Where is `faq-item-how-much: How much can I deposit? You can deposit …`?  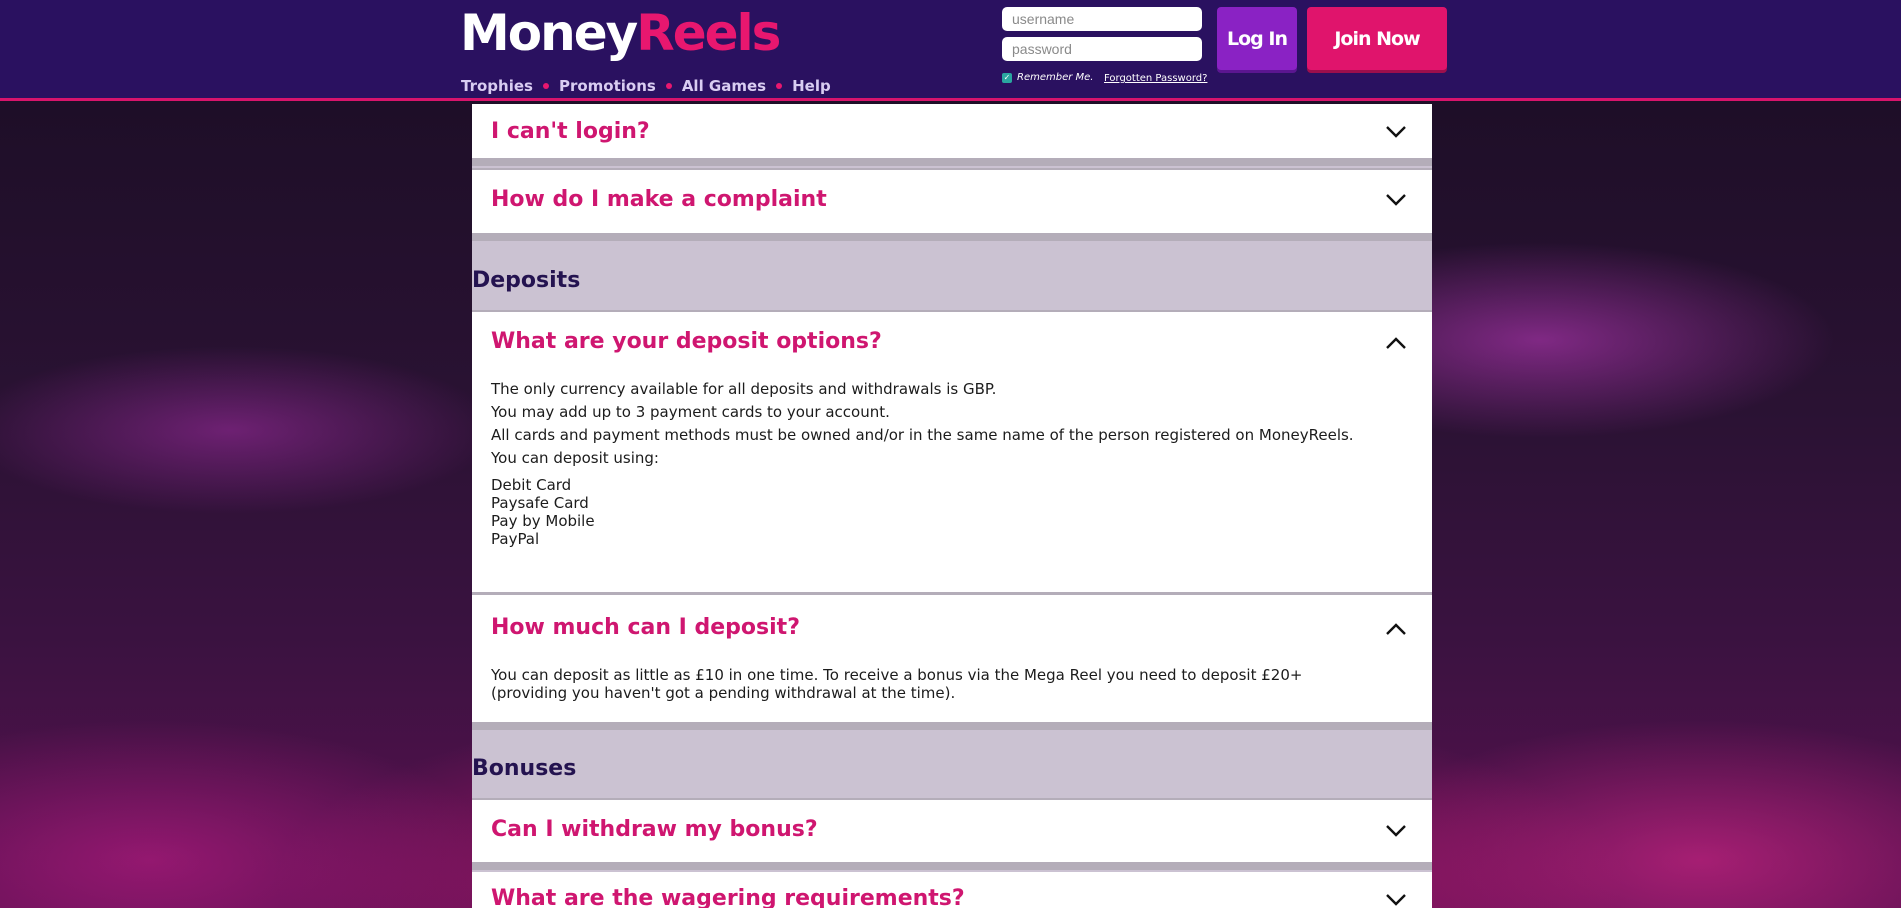 faq-item-how-much: How much can I deposit? You can deposit … is located at coordinates (952, 662).